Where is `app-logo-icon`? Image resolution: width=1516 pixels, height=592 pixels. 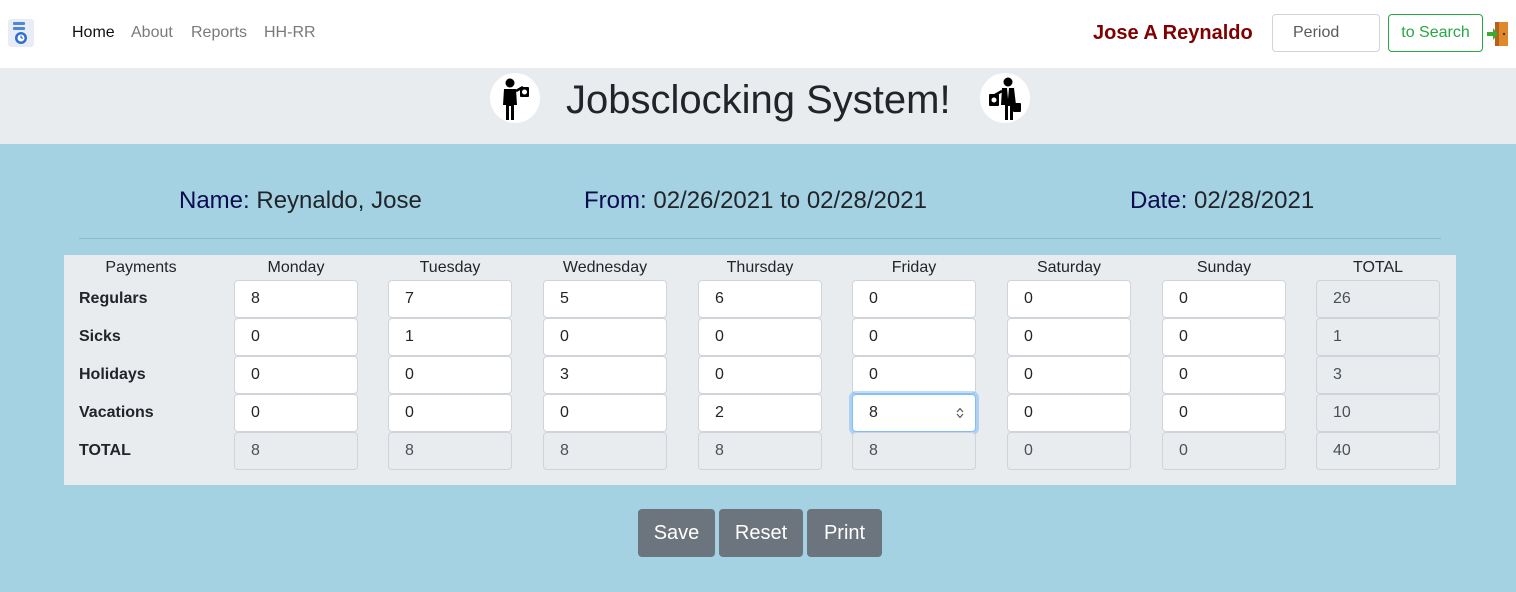
app-logo-icon is located at coordinates (21, 33).